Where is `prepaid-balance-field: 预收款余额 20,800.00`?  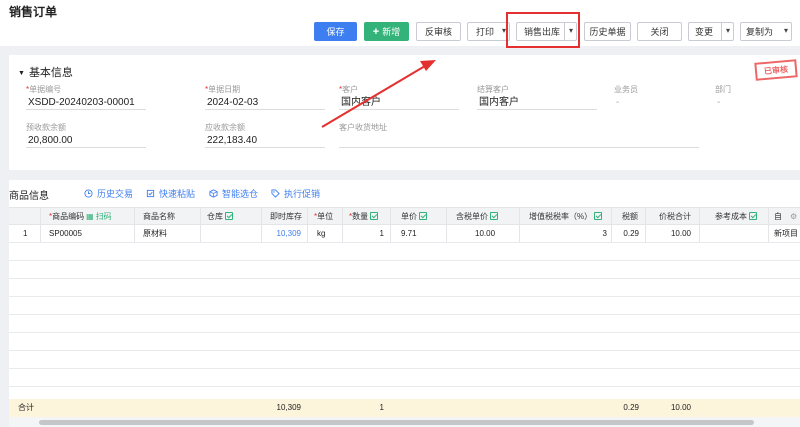
prepaid-balance-field: 预收款余额 20,800.00 is located at coordinates (86, 135).